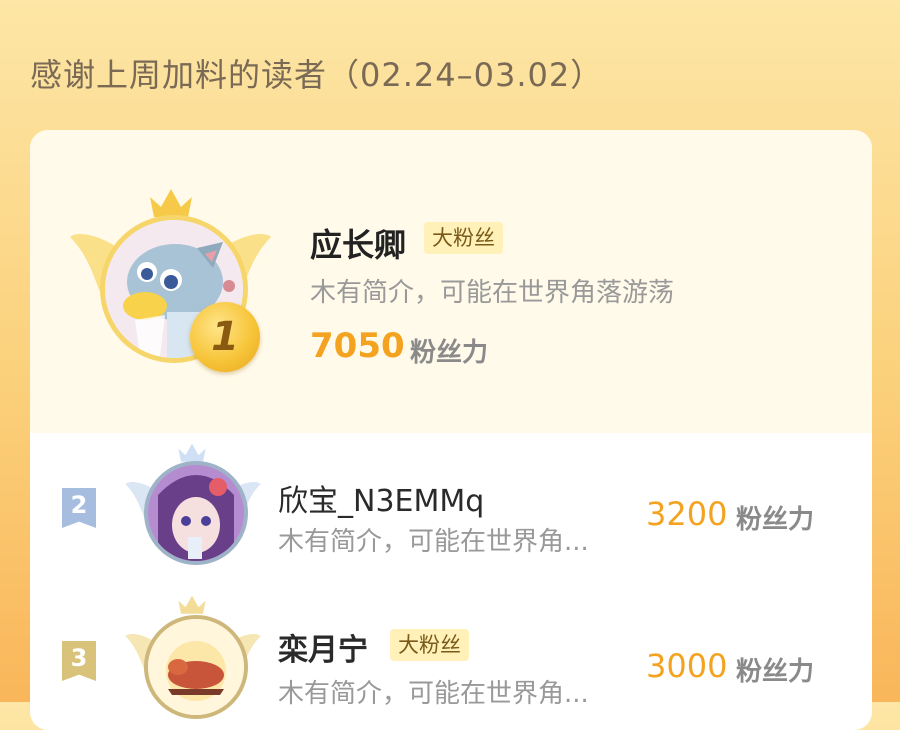 Image resolution: width=900 pixels, height=730 pixels. What do you see at coordinates (687, 666) in the screenshot?
I see `fans-value: 3000` at bounding box center [687, 666].